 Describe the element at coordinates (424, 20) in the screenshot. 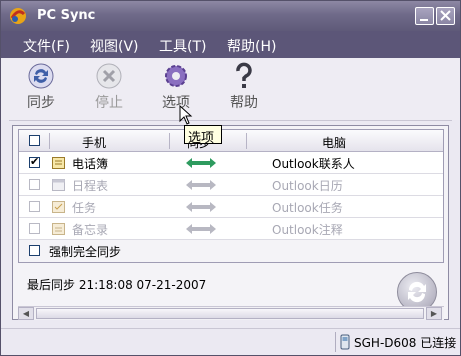

I see `minimize-icon` at that location.